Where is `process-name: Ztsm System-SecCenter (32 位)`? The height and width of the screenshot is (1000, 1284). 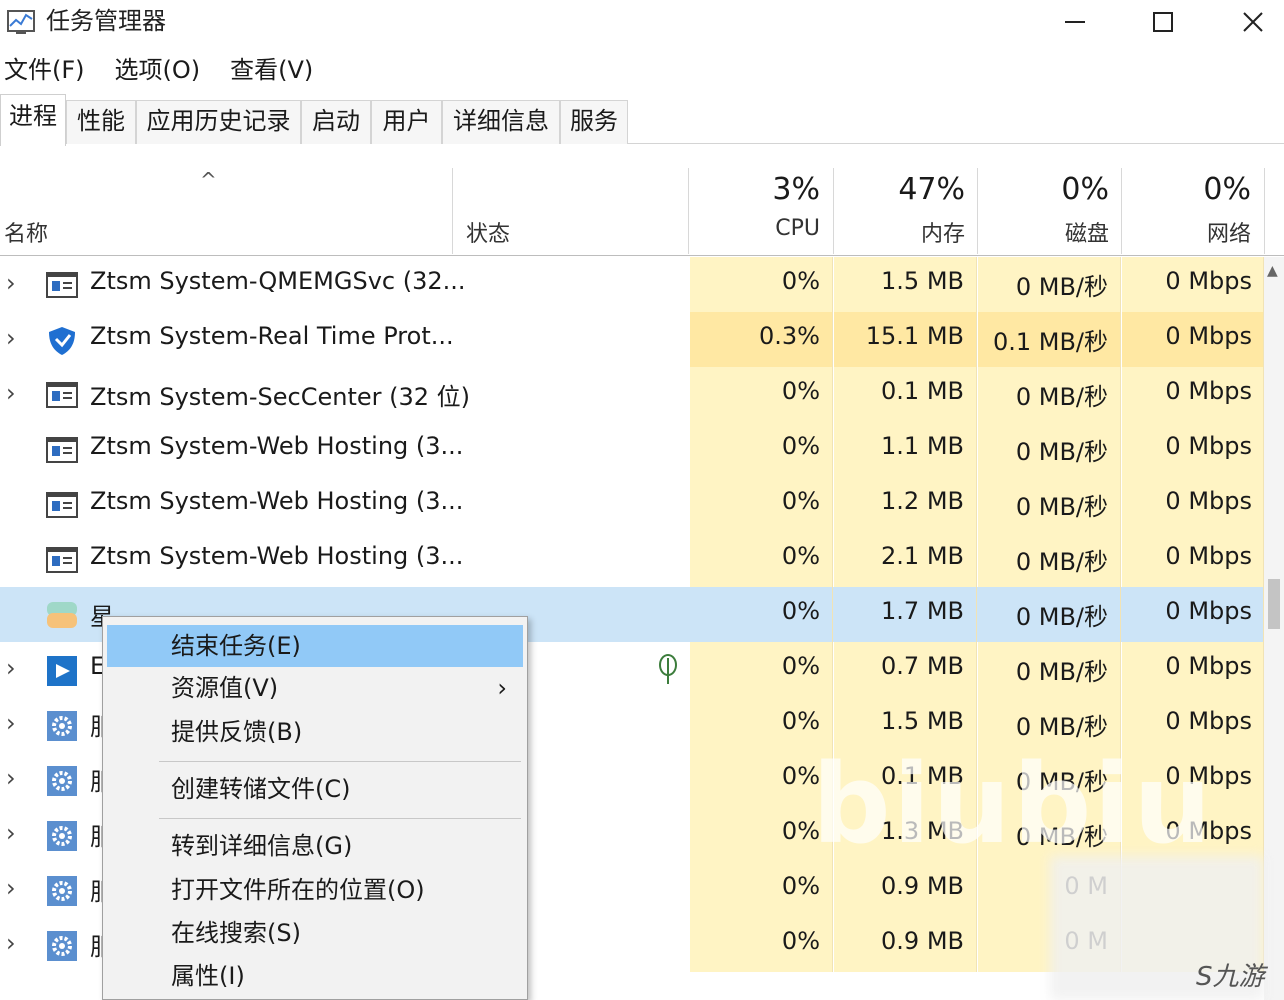
process-name: Ztsm System-SecCenter (32 位) is located at coordinates (280, 397).